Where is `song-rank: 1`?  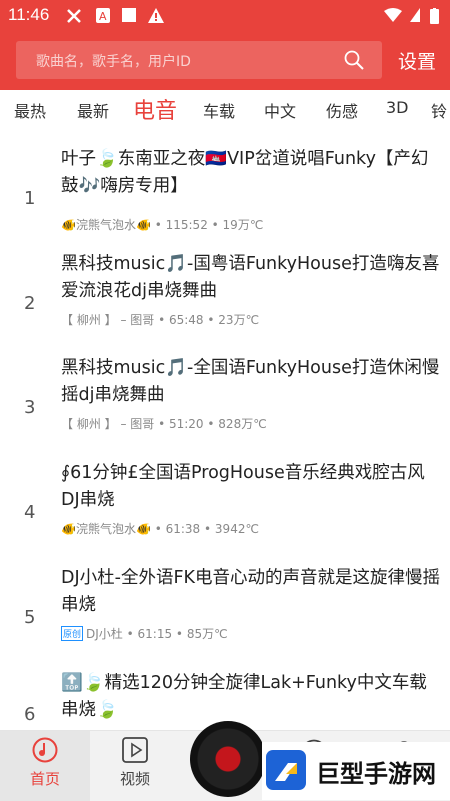
song-rank: 1 is located at coordinates (30, 198).